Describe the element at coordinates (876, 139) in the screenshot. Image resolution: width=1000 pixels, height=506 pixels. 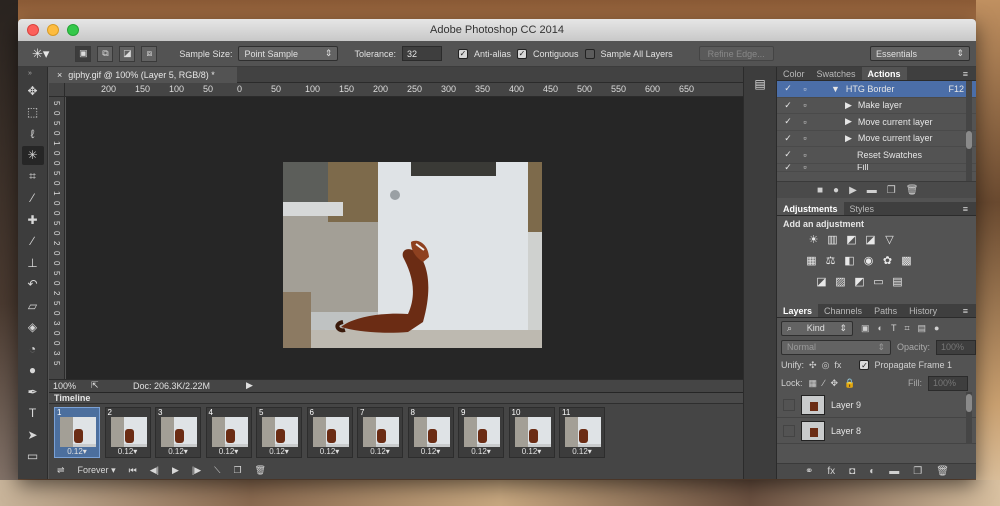
I see `action-row: ✓ ▫ ▶ Move current layer` at that location.